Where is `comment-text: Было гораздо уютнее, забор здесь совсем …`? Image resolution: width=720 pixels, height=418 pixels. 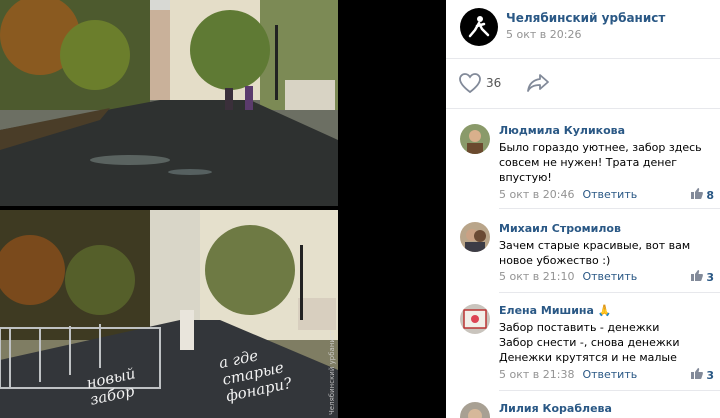 comment-text: Было гораздо уютнее, забор здесь совсем … is located at coordinates (600, 162).